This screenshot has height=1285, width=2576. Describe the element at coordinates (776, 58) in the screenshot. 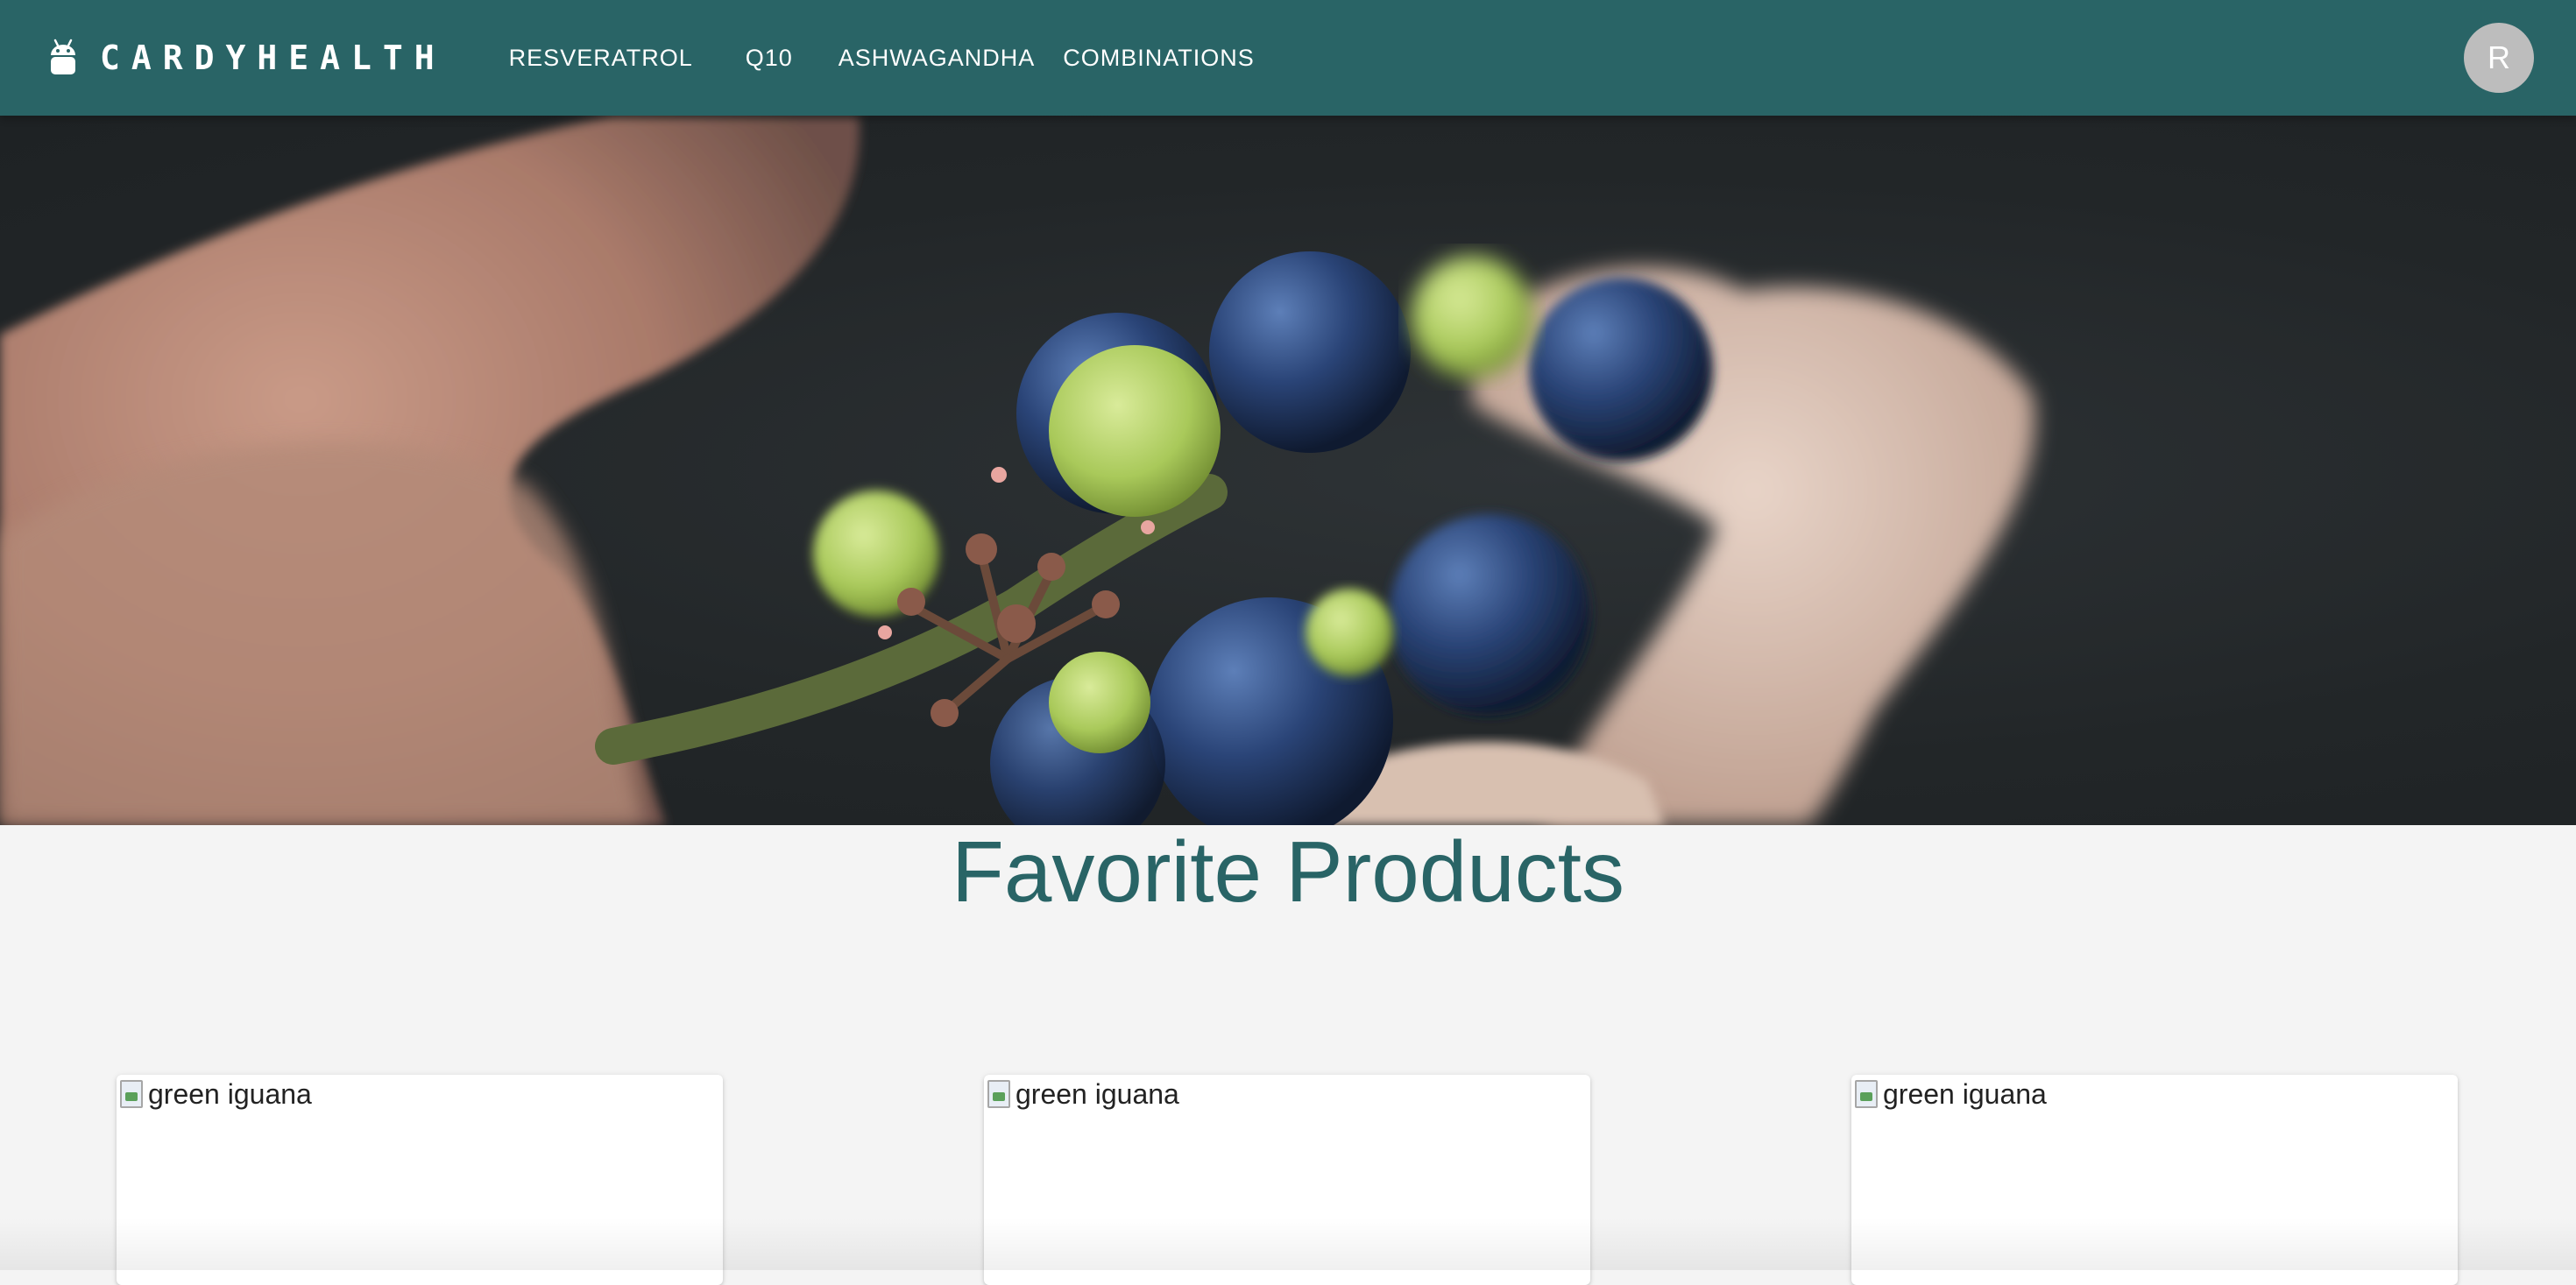

I see `nav-q10: Q10` at that location.